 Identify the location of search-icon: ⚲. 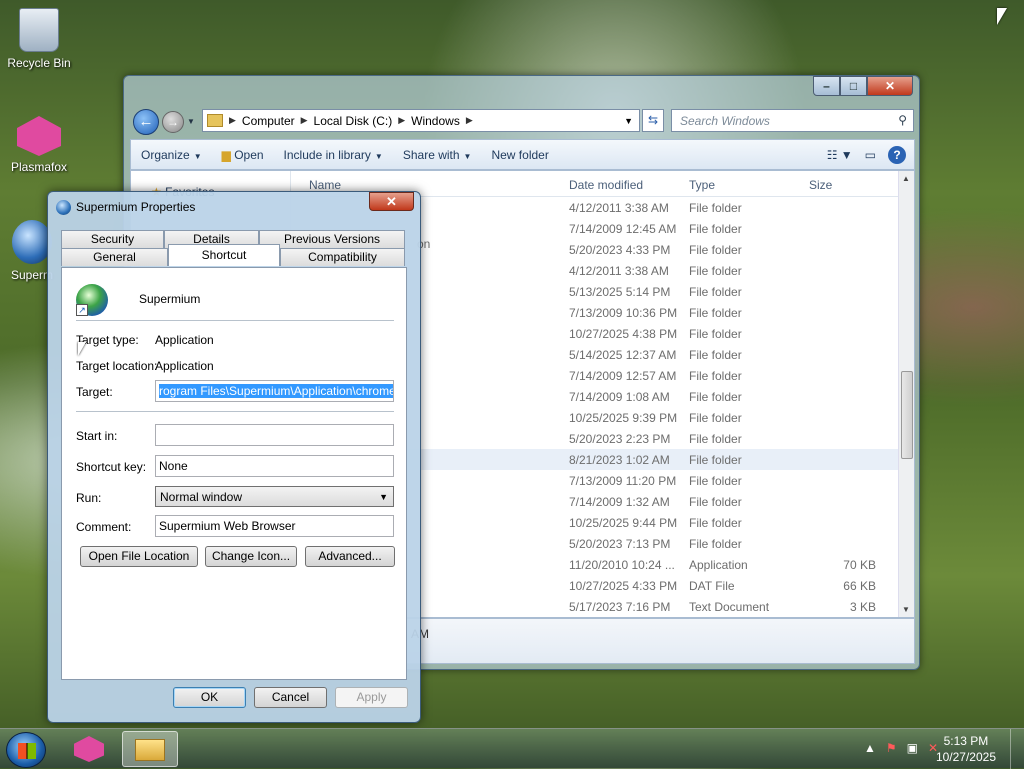
(902, 120).